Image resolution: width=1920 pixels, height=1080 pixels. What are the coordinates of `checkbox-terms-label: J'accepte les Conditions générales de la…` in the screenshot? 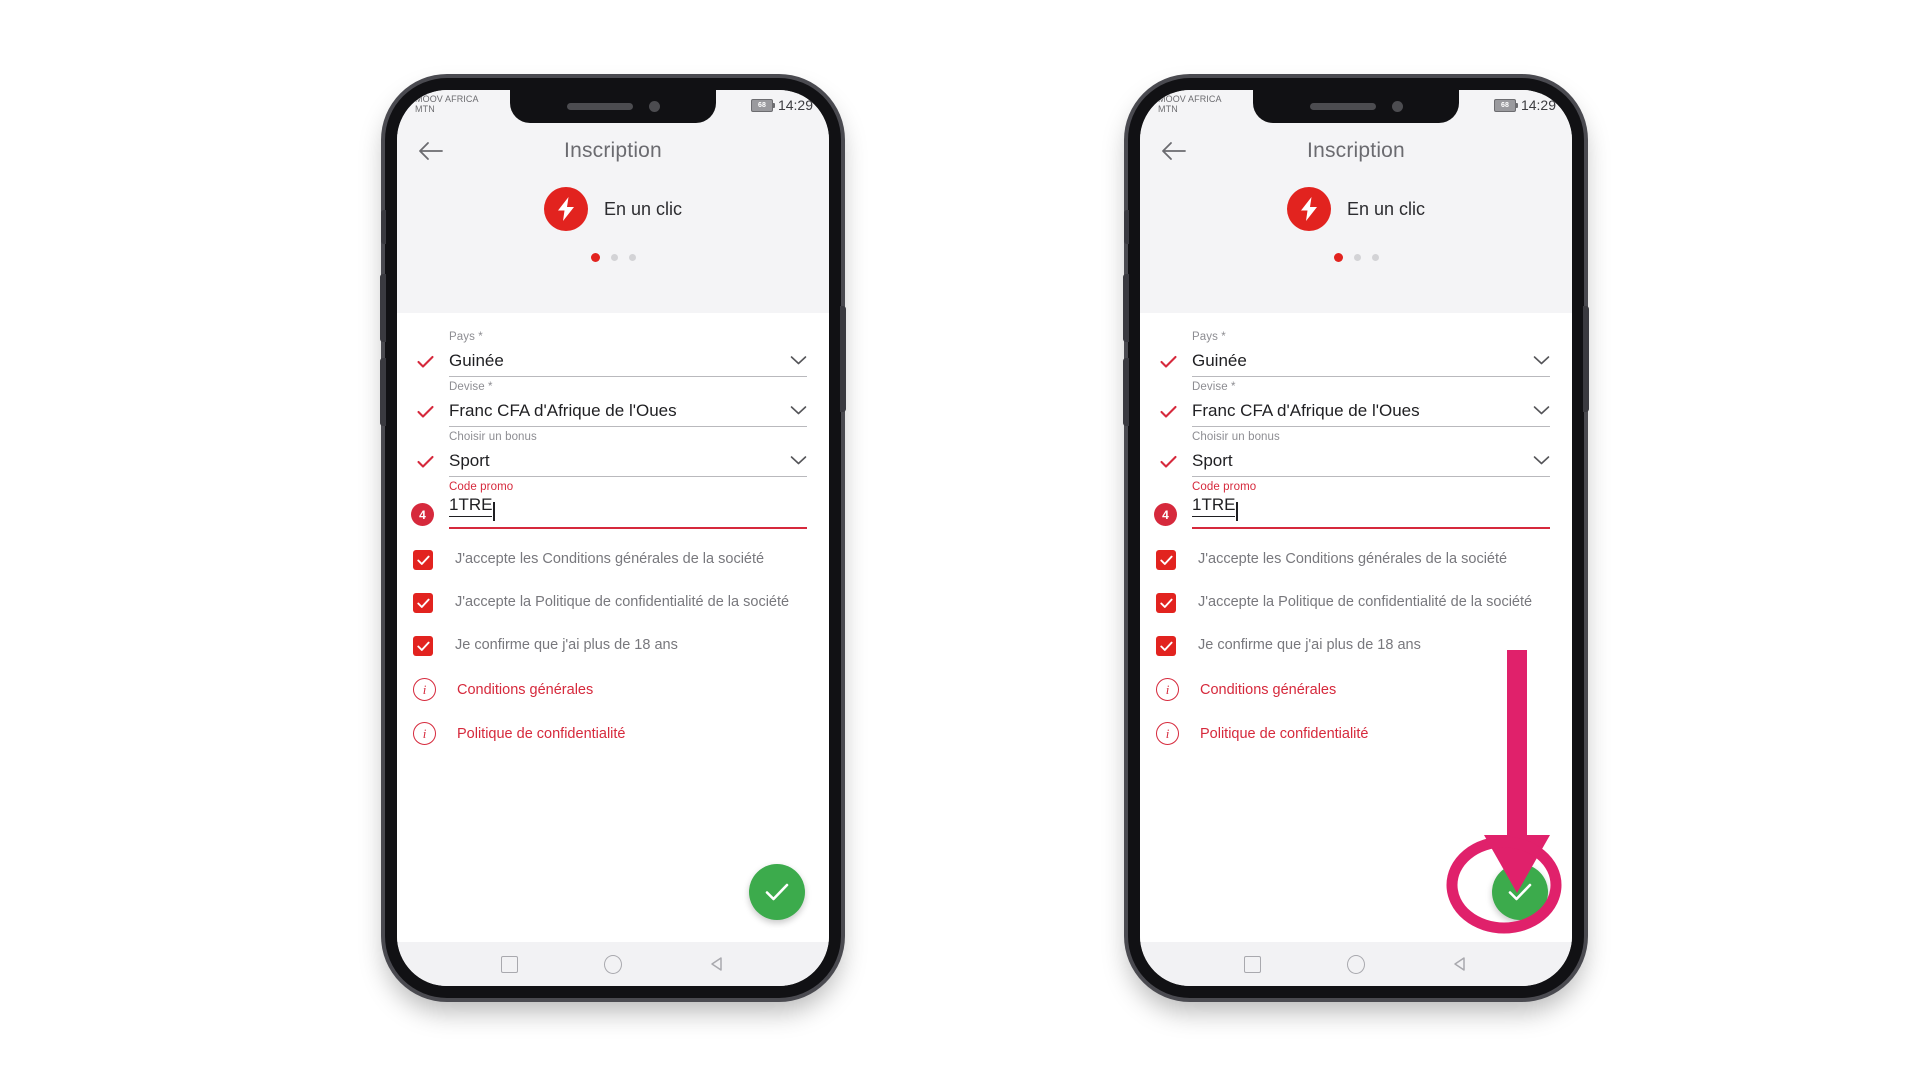 It's located at (1353, 559).